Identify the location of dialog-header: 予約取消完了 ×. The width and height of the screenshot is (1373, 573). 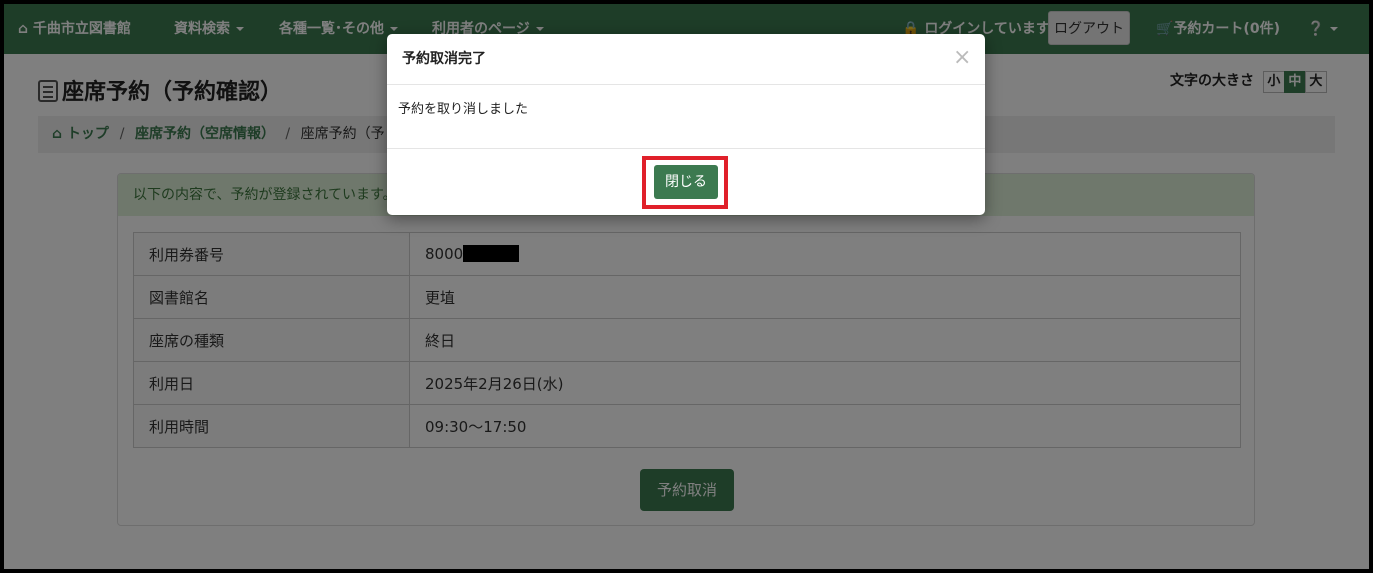
(686, 59).